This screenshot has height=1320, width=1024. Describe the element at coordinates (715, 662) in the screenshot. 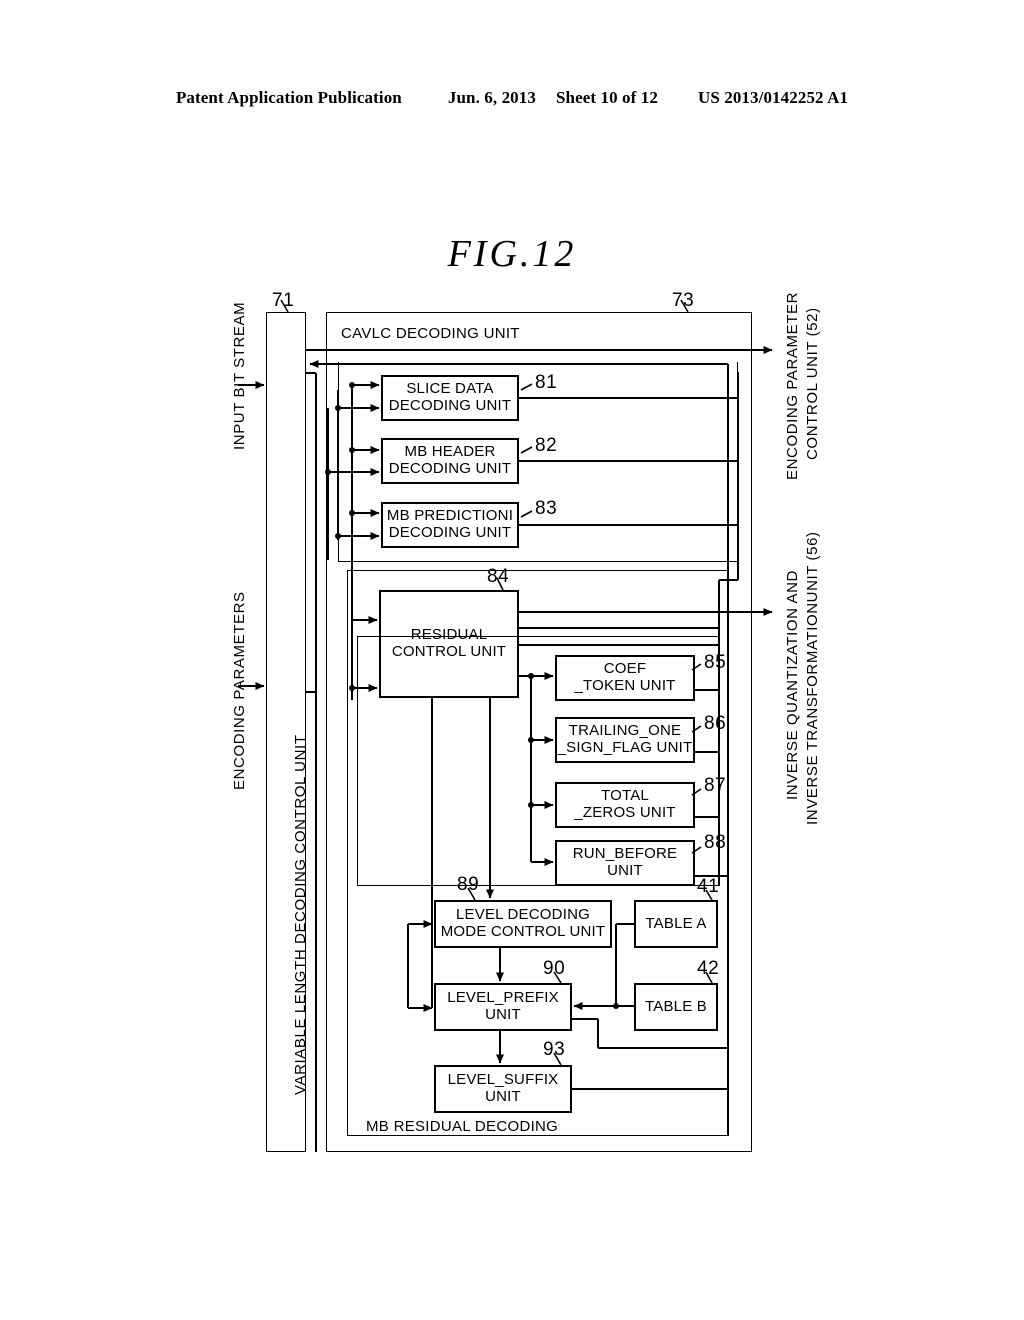

I see `ref-85: 85` at that location.